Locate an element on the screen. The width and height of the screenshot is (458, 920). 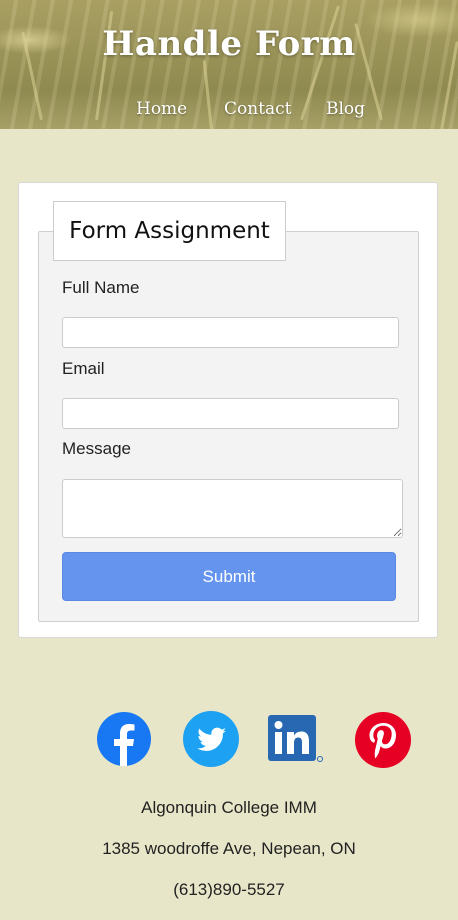
linkedin-link is located at coordinates (296, 739).